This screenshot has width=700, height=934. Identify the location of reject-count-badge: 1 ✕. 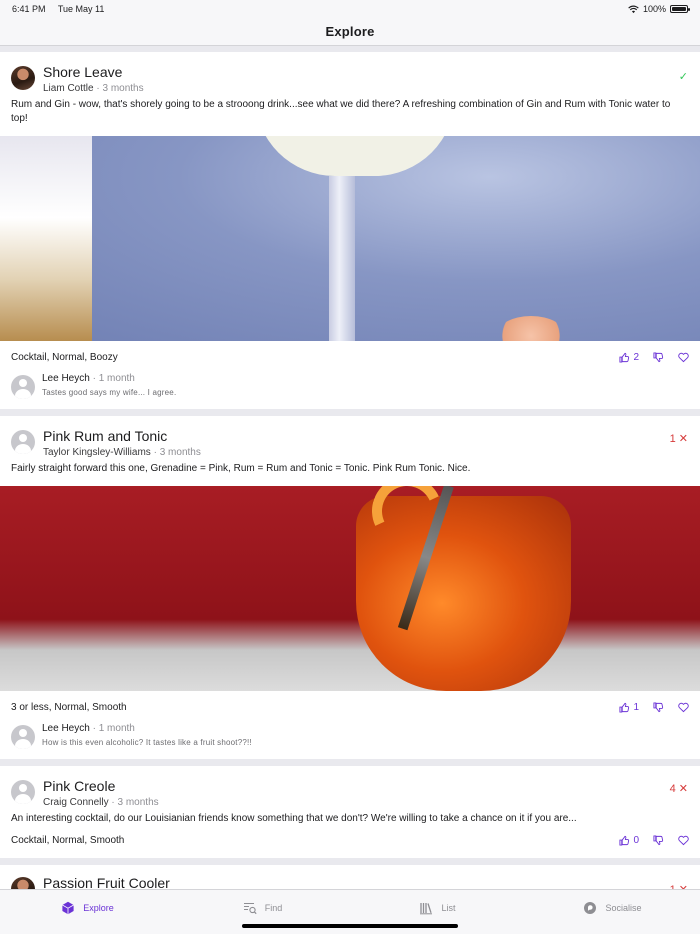
(679, 438).